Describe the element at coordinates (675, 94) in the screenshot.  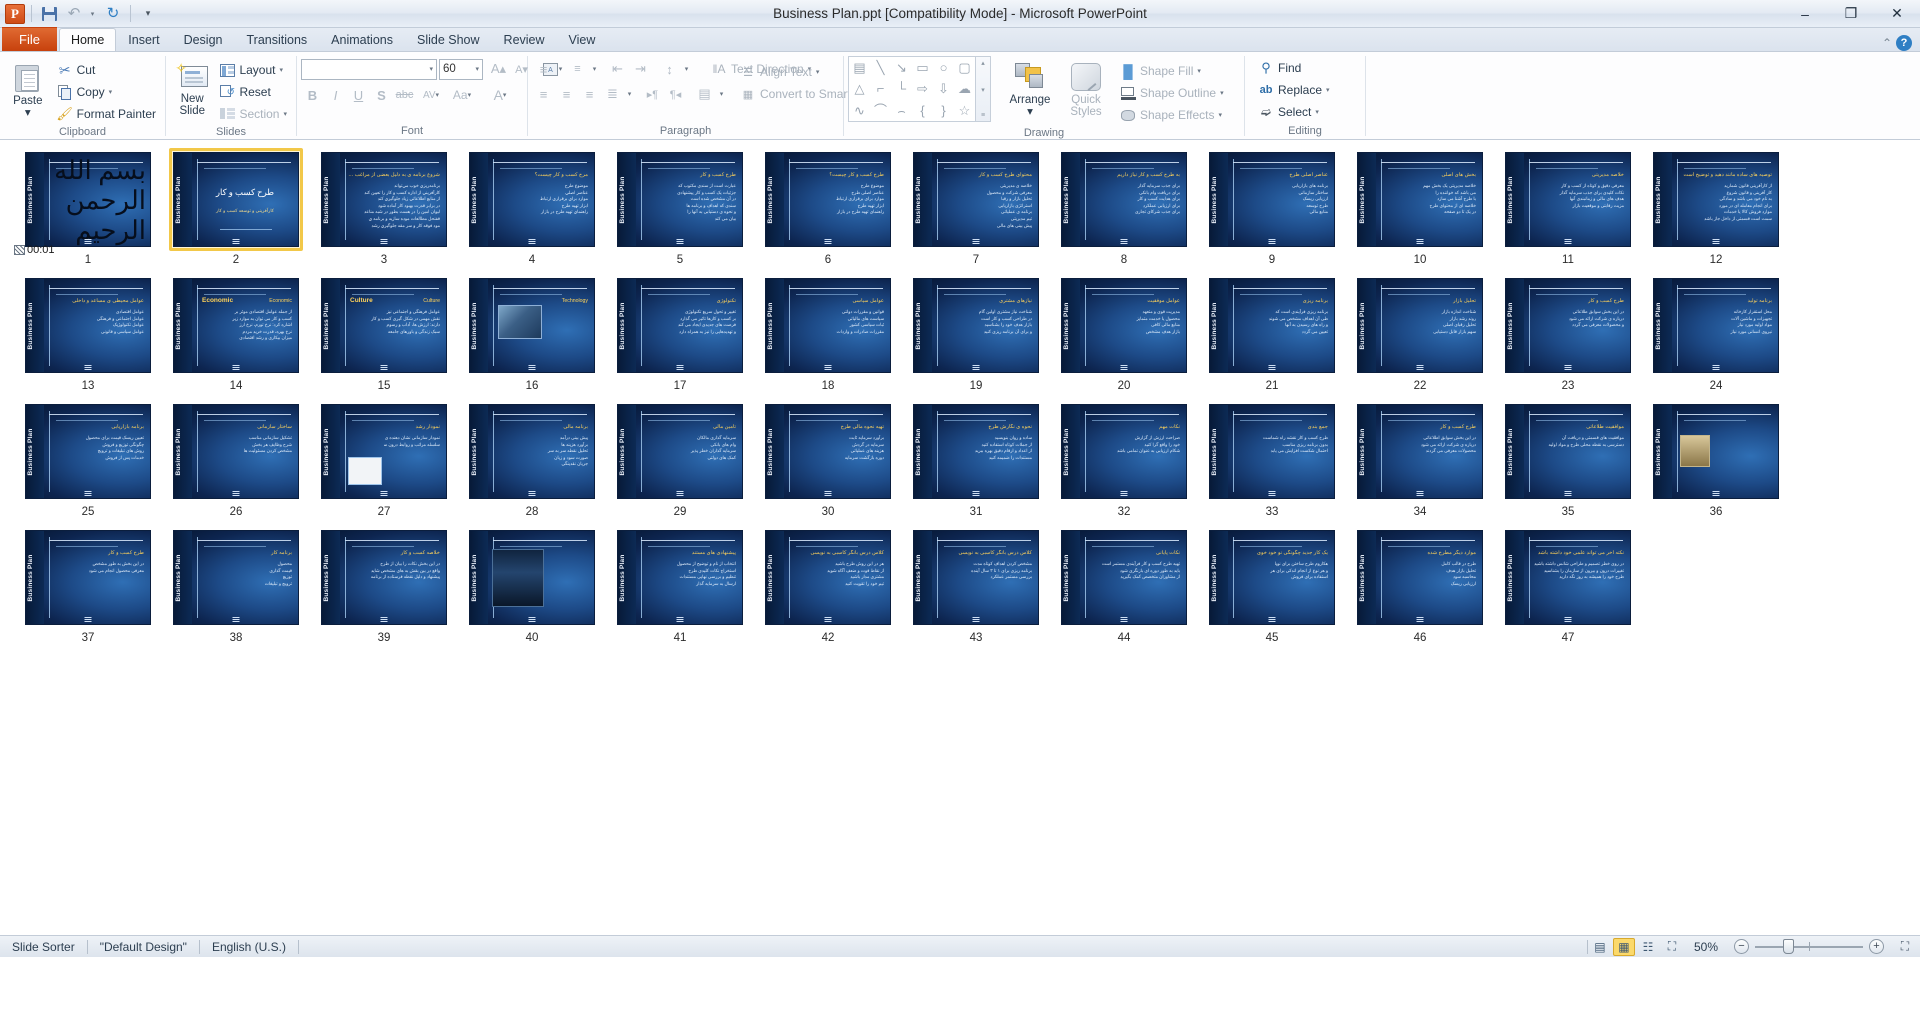
I see `rtl-button: ¶◂` at that location.